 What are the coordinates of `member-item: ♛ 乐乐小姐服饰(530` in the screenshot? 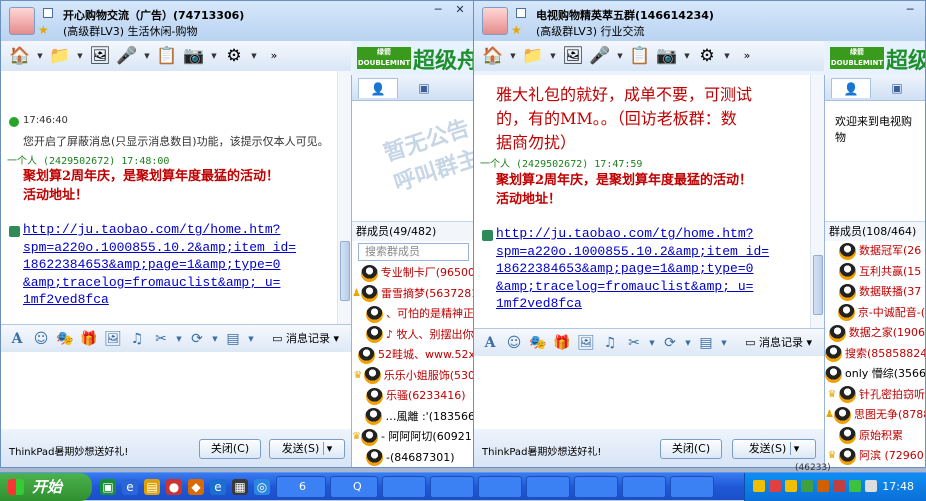 It's located at (413, 376).